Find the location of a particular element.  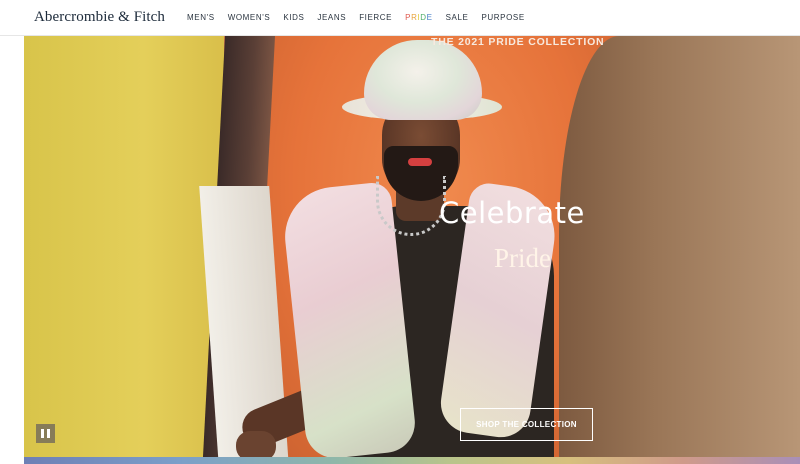

pride-letter: E is located at coordinates (429, 17).